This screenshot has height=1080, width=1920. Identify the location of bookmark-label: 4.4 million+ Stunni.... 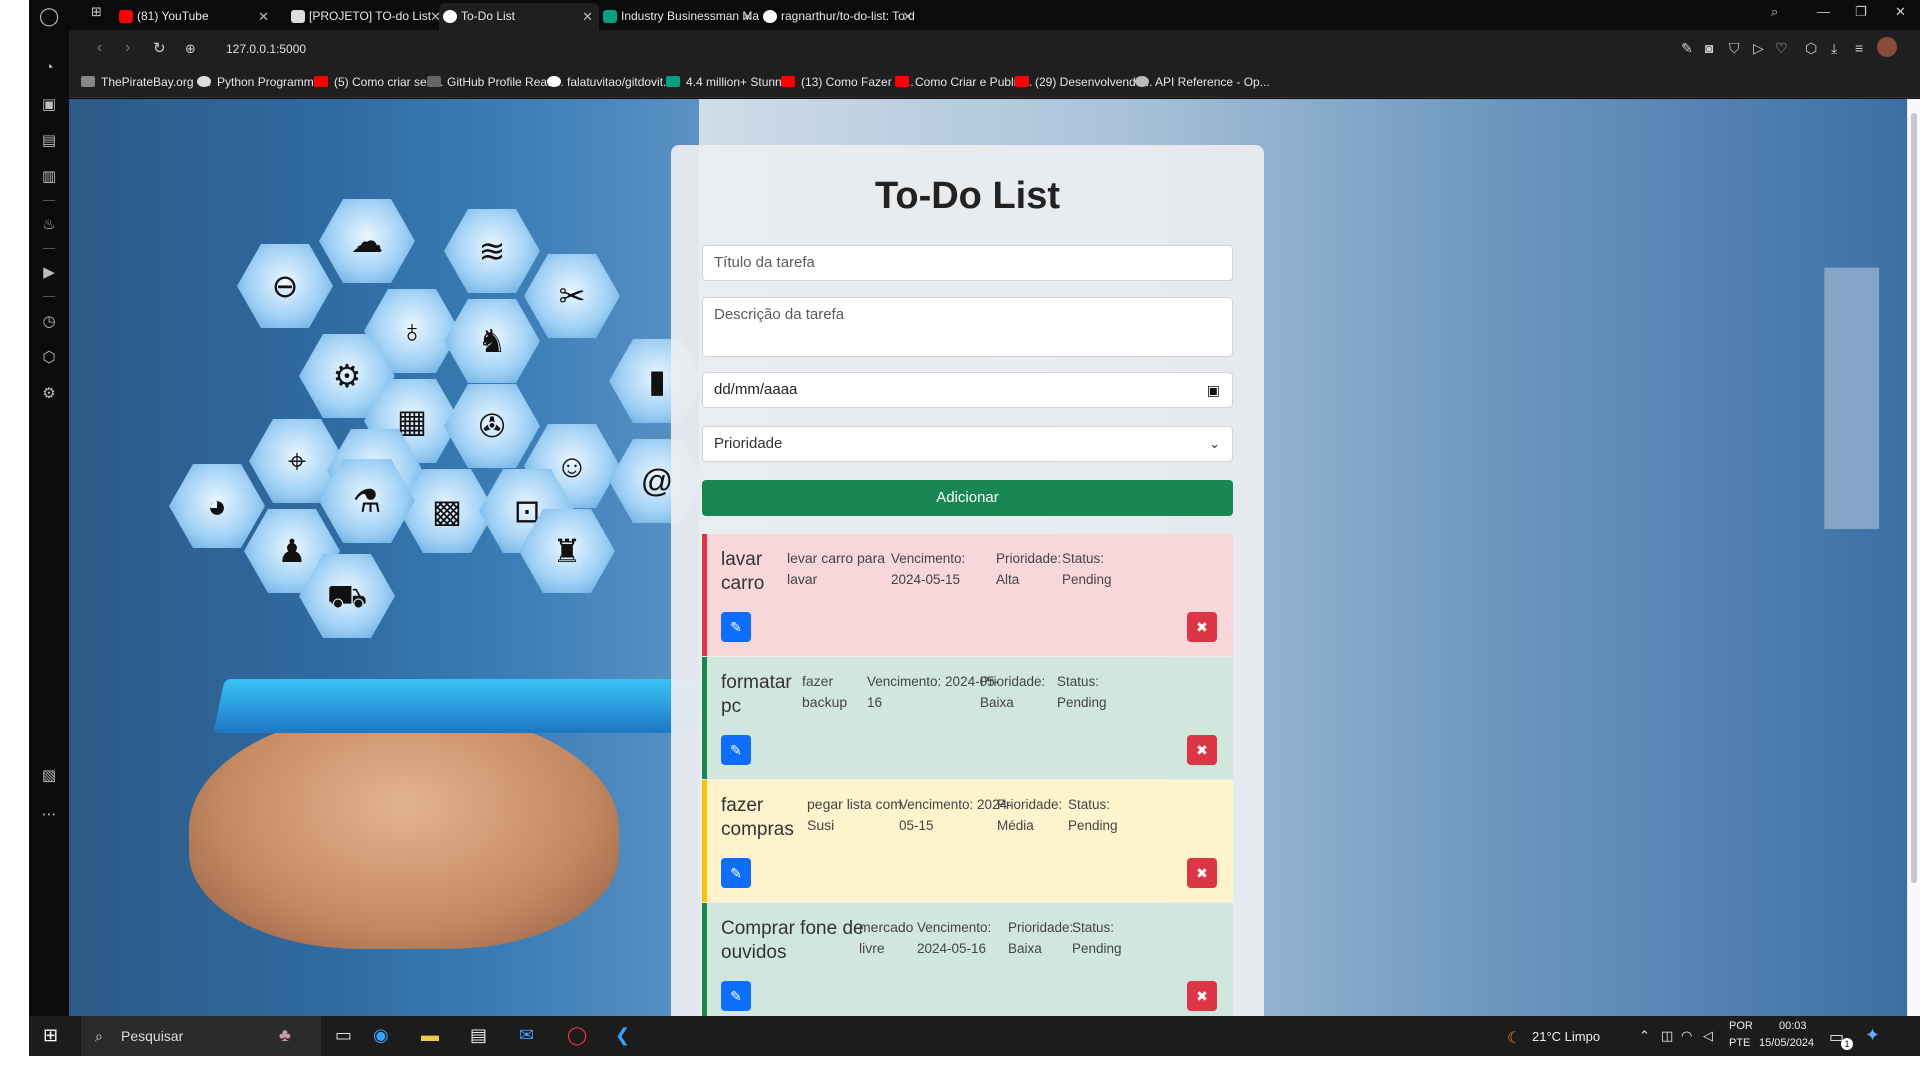
(740, 82).